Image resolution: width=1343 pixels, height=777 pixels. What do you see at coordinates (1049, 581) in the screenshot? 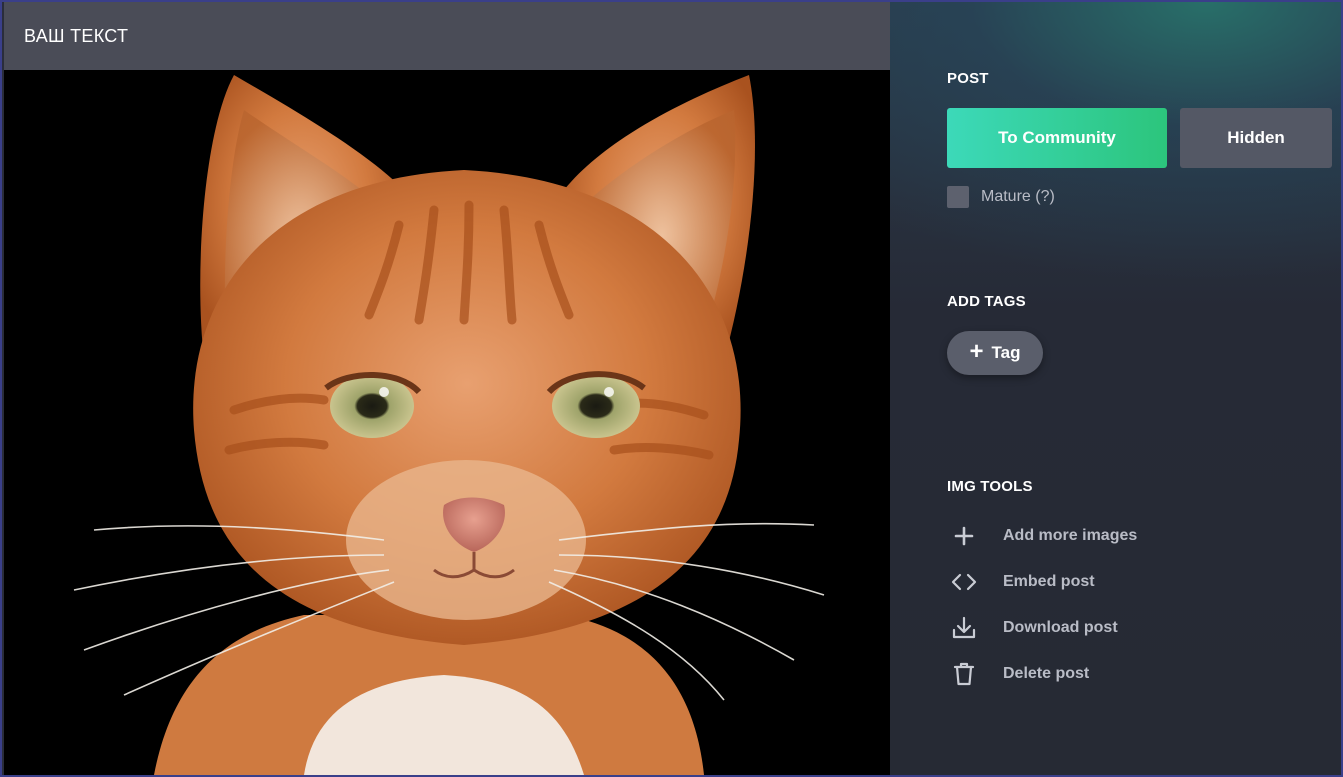
I see `embed-post-label: Embed post` at bounding box center [1049, 581].